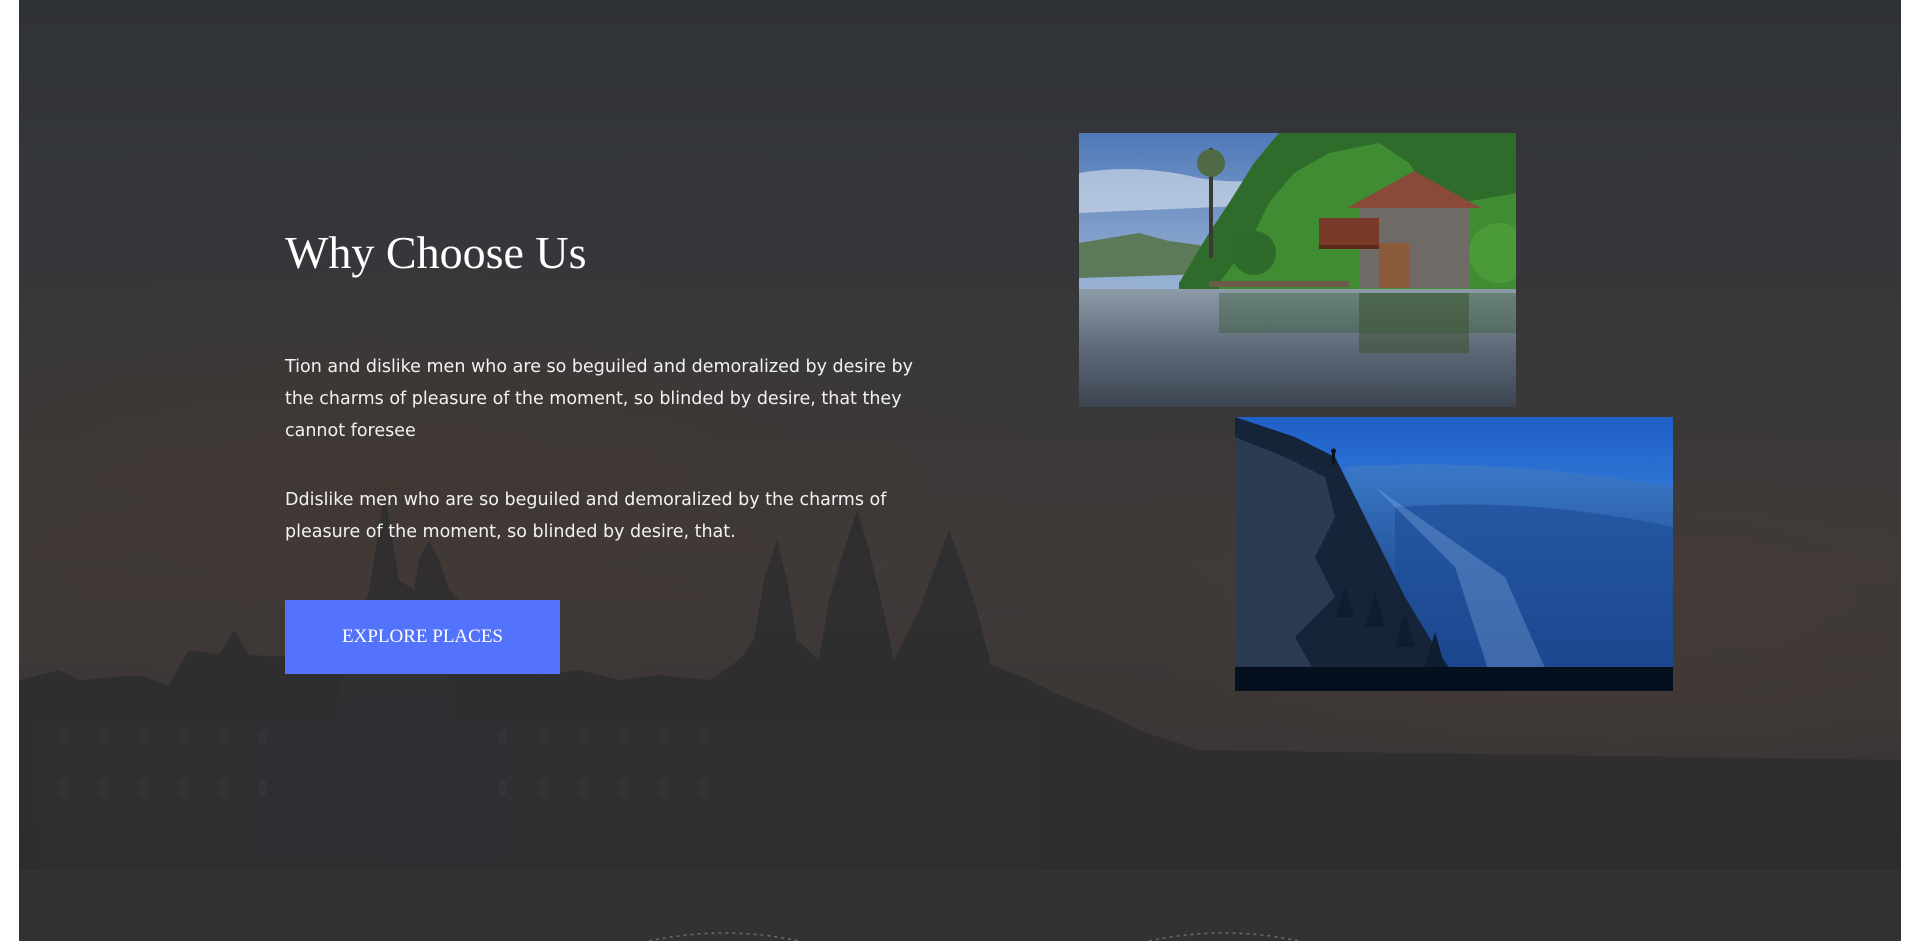 Image resolution: width=1920 pixels, height=941 pixels. I want to click on explore-places-button: EXPLORE PLACES, so click(422, 637).